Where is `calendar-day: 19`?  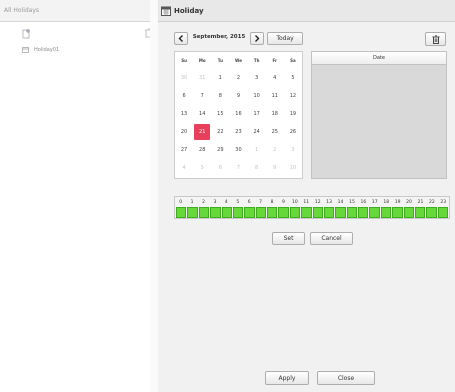 calendar-day: 19 is located at coordinates (293, 114).